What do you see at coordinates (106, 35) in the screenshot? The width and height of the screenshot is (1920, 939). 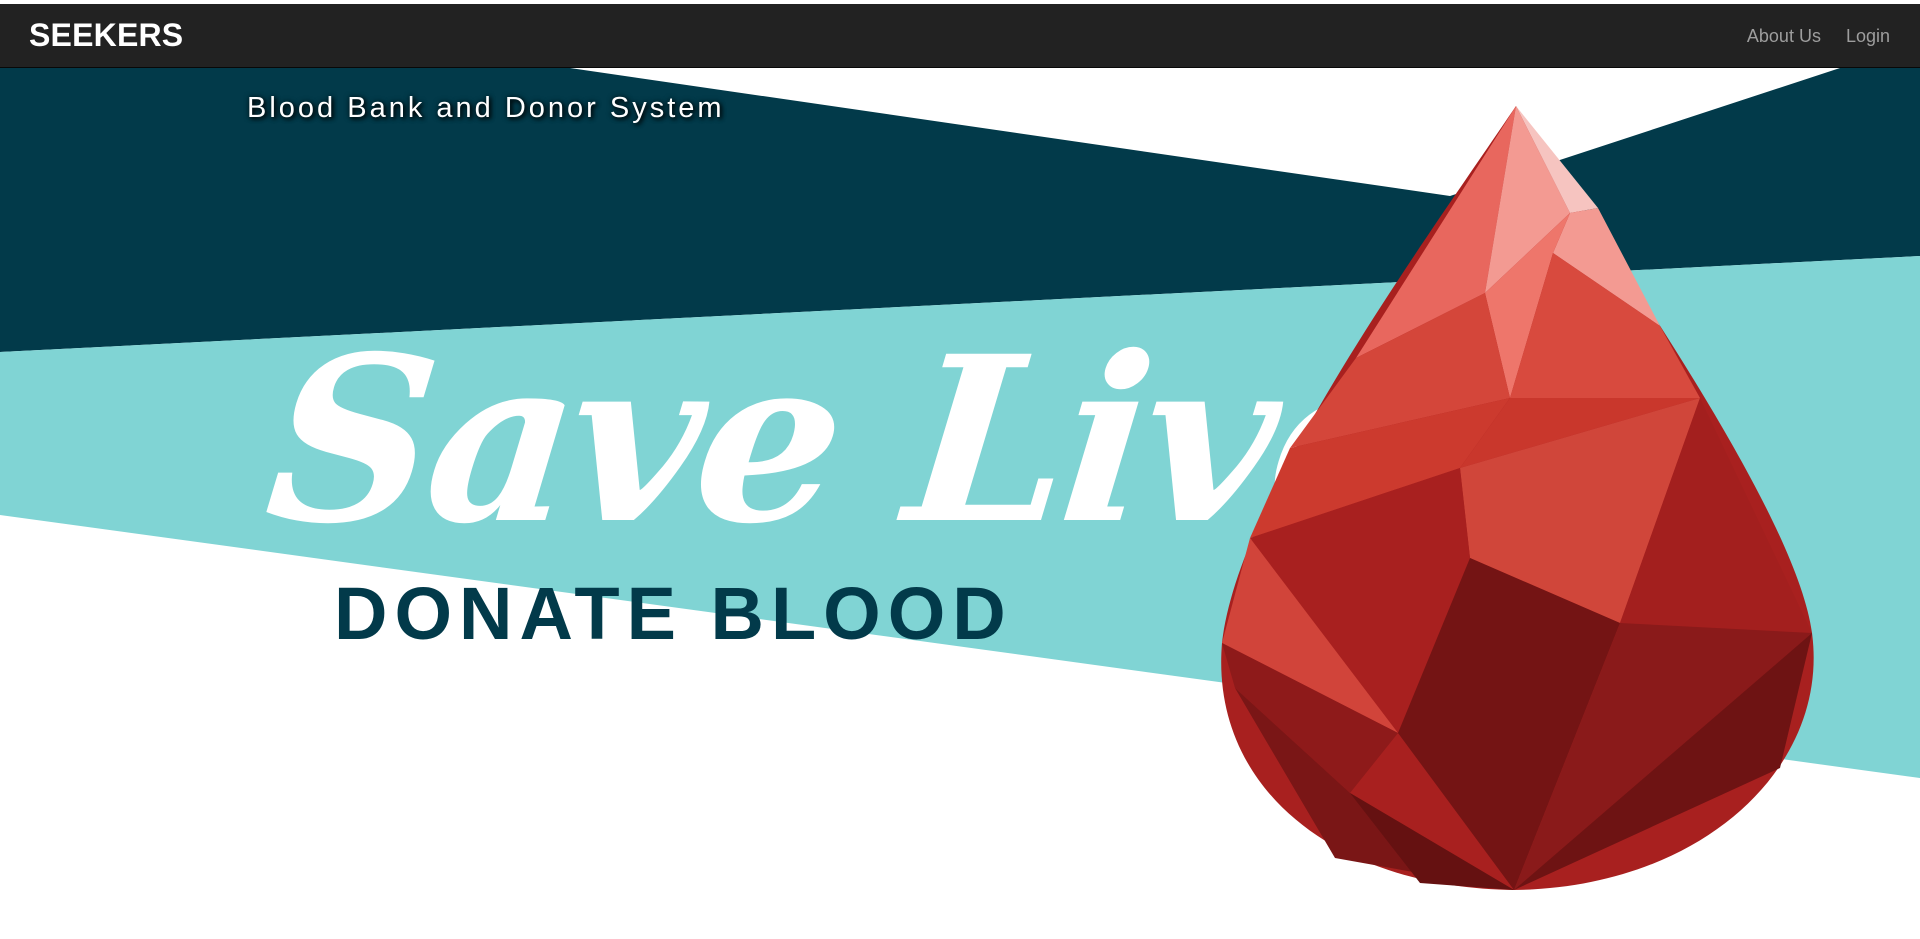 I see `brand-link: SEEKERS` at bounding box center [106, 35].